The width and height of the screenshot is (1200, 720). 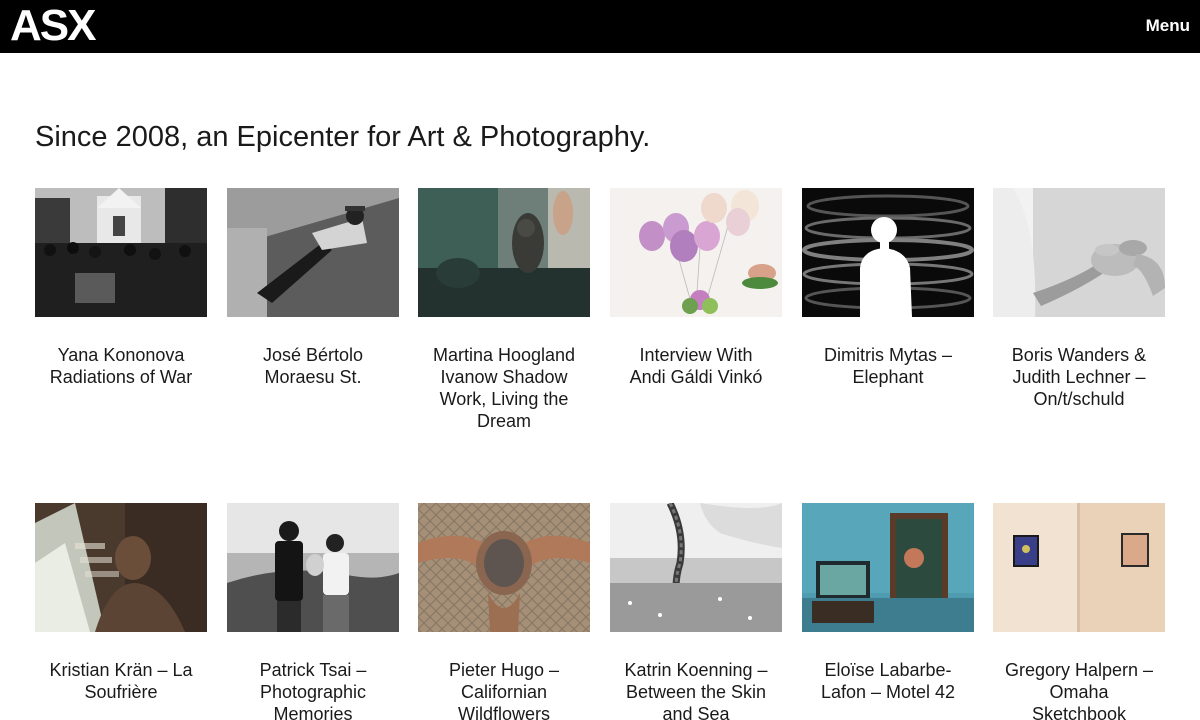 I want to click on tattooed-head-photo, so click(x=504, y=567).